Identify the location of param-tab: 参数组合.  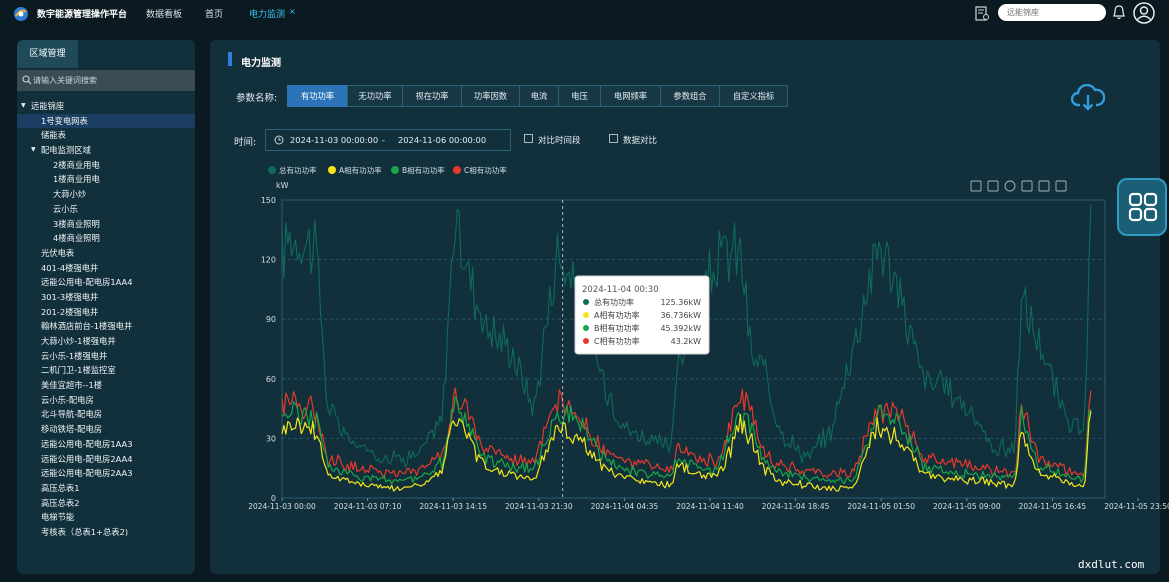
(690, 96).